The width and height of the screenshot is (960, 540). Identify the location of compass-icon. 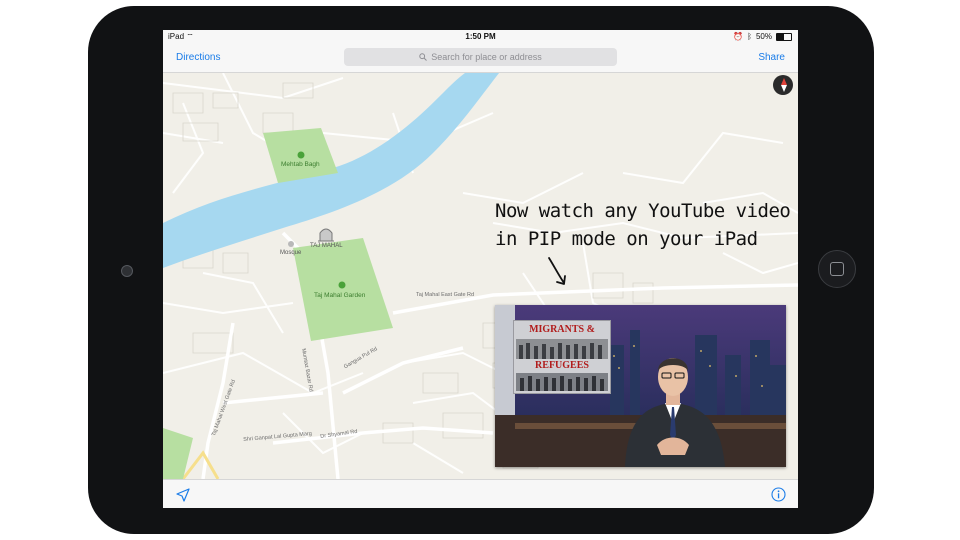
(783, 85).